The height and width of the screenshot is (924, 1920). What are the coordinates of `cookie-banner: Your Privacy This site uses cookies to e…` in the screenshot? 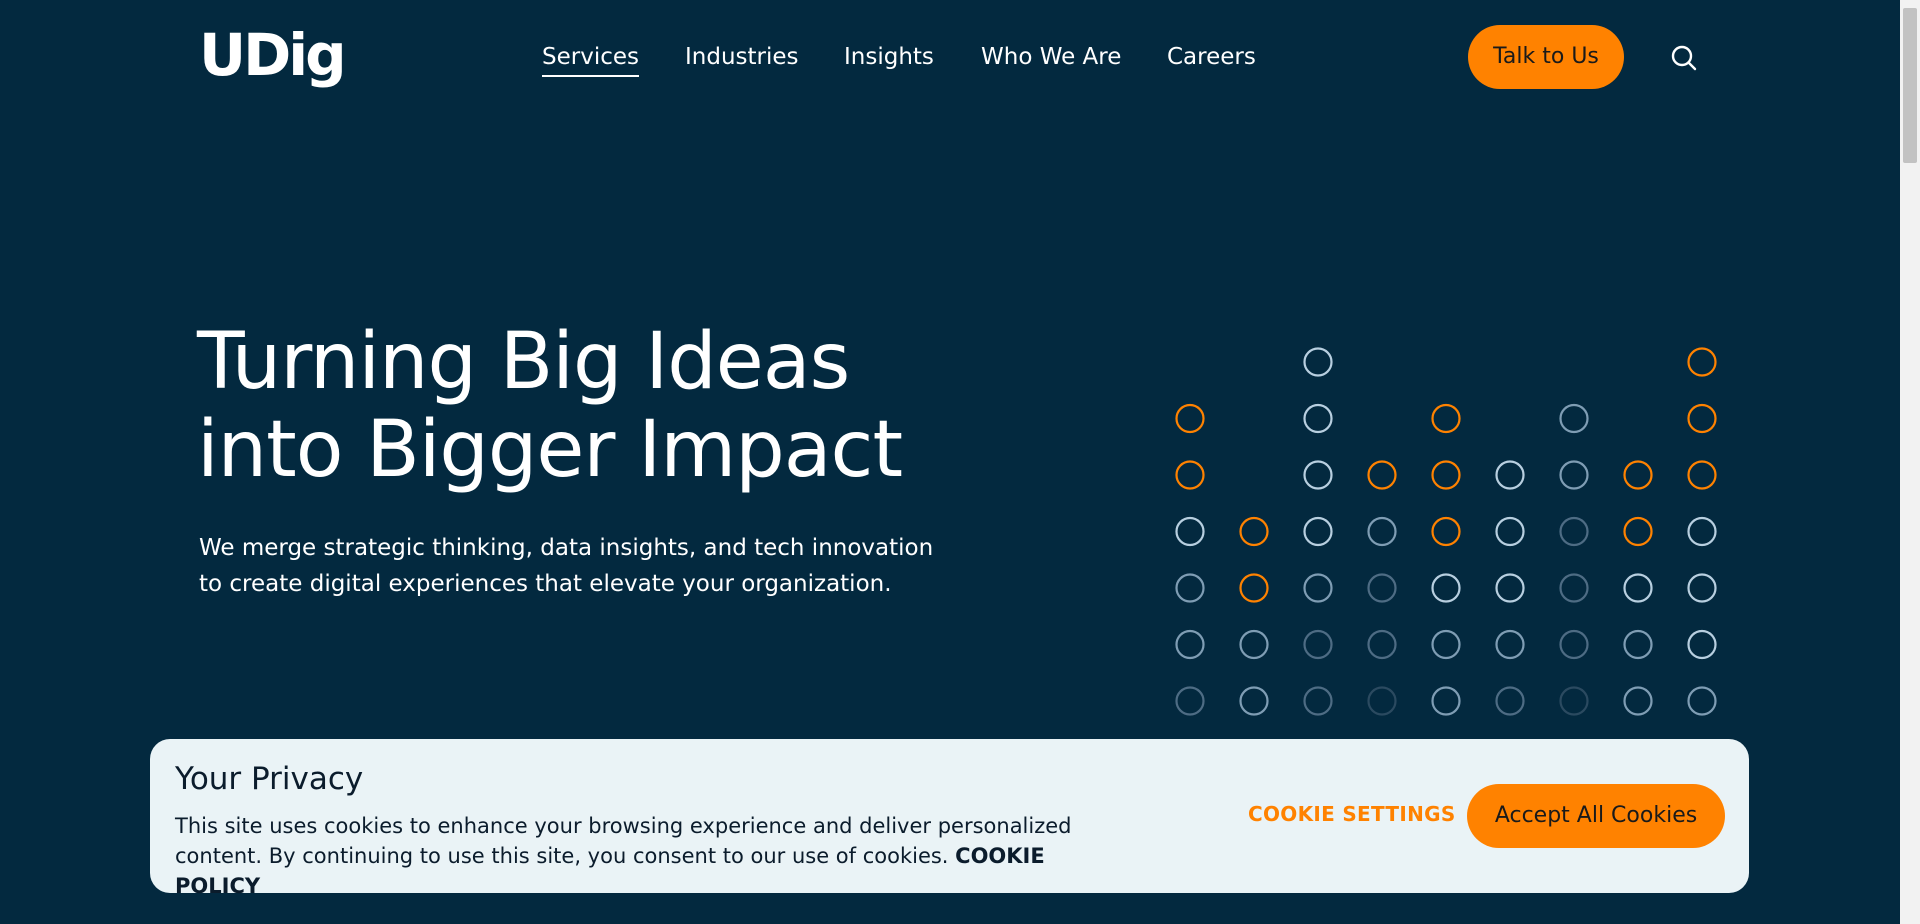 It's located at (949, 818).